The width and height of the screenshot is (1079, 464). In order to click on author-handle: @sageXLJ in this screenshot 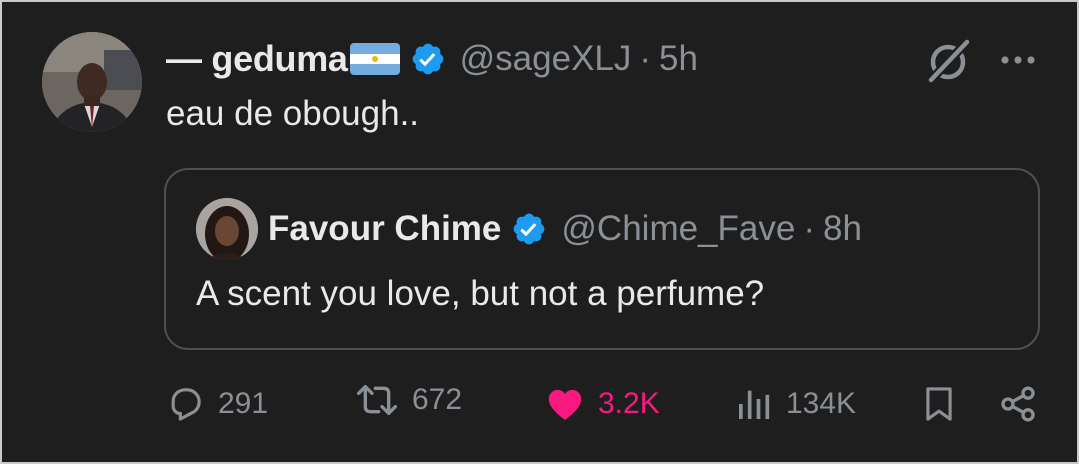, I will do `click(546, 59)`.